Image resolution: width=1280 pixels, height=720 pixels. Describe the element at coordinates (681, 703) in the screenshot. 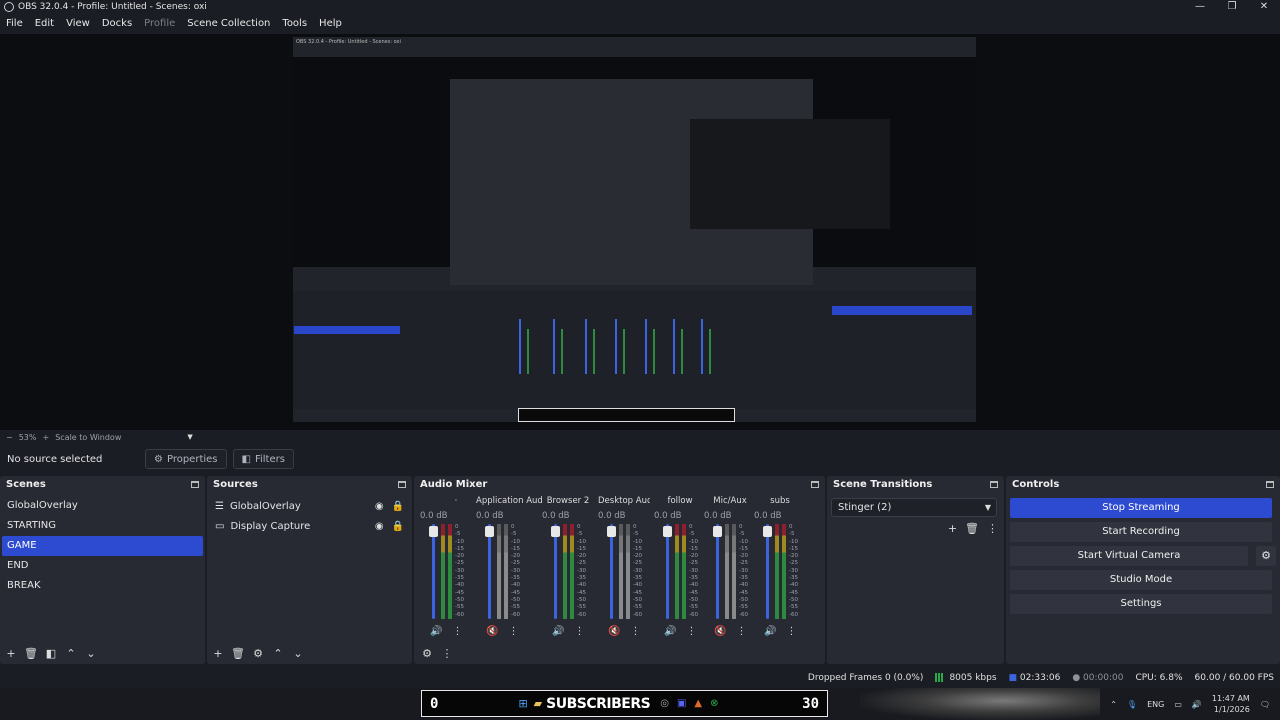

I see `app-icon: ▣` at that location.